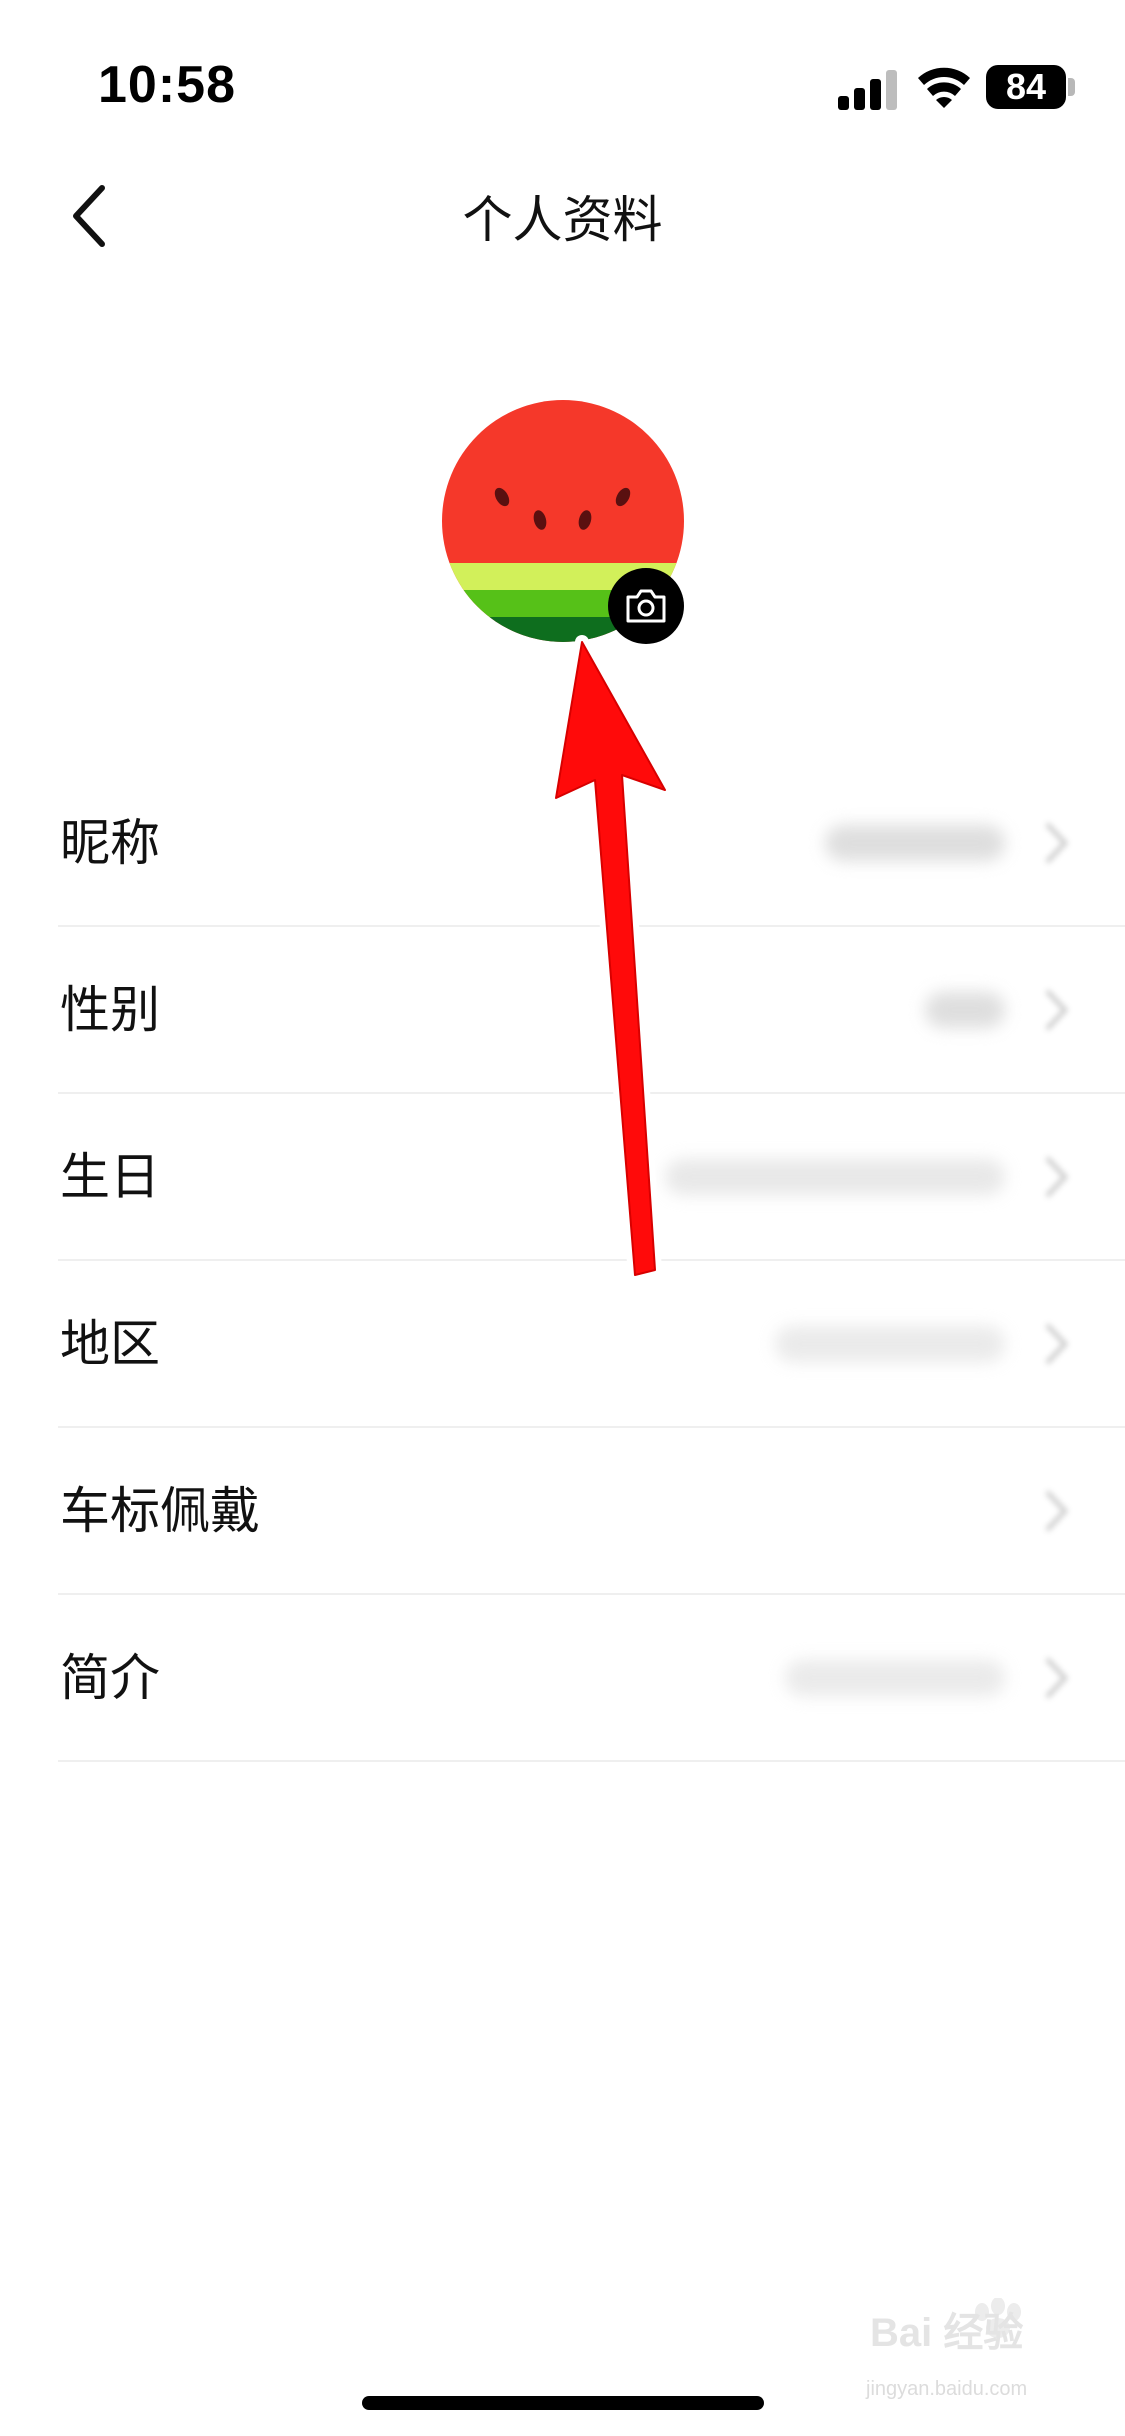 The height and width of the screenshot is (2436, 1125). What do you see at coordinates (562, 85) in the screenshot?
I see `status-bar: 10:58 84` at bounding box center [562, 85].